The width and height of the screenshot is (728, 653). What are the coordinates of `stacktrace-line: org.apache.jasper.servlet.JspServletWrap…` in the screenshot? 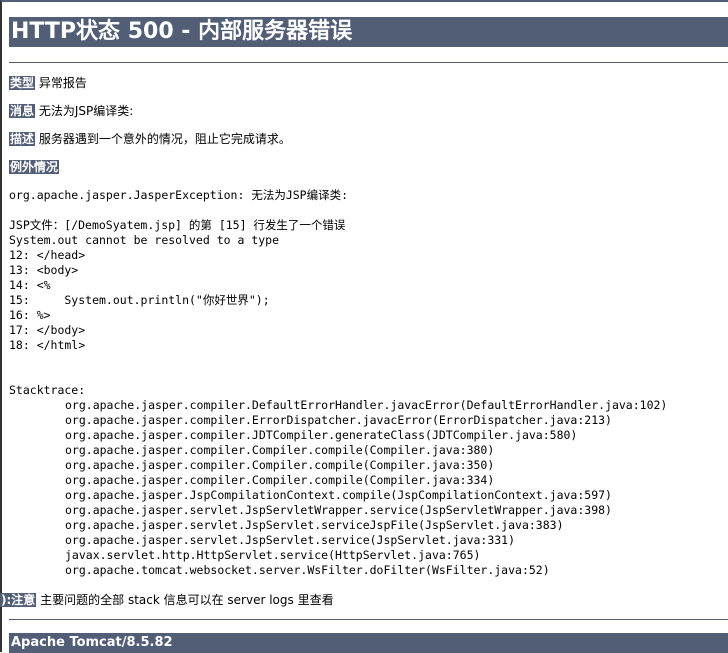 It's located at (338, 510).